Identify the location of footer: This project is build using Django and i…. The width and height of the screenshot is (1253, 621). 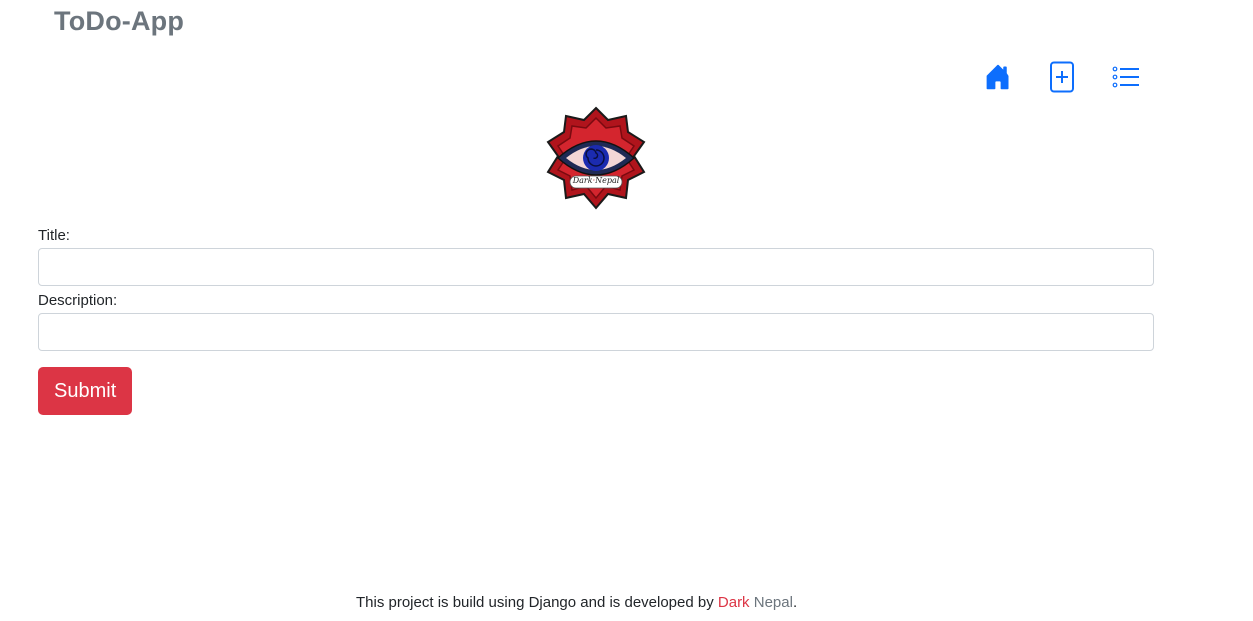
(626, 602).